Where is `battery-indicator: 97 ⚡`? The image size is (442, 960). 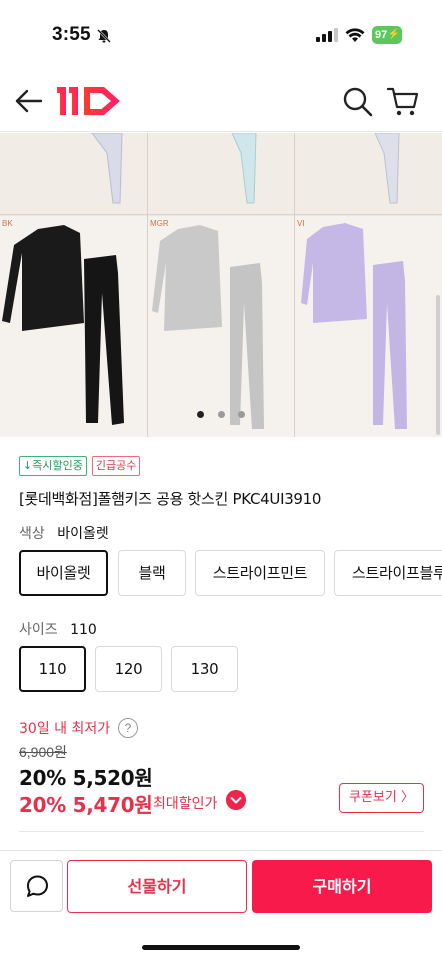
battery-indicator: 97 ⚡ is located at coordinates (387, 35).